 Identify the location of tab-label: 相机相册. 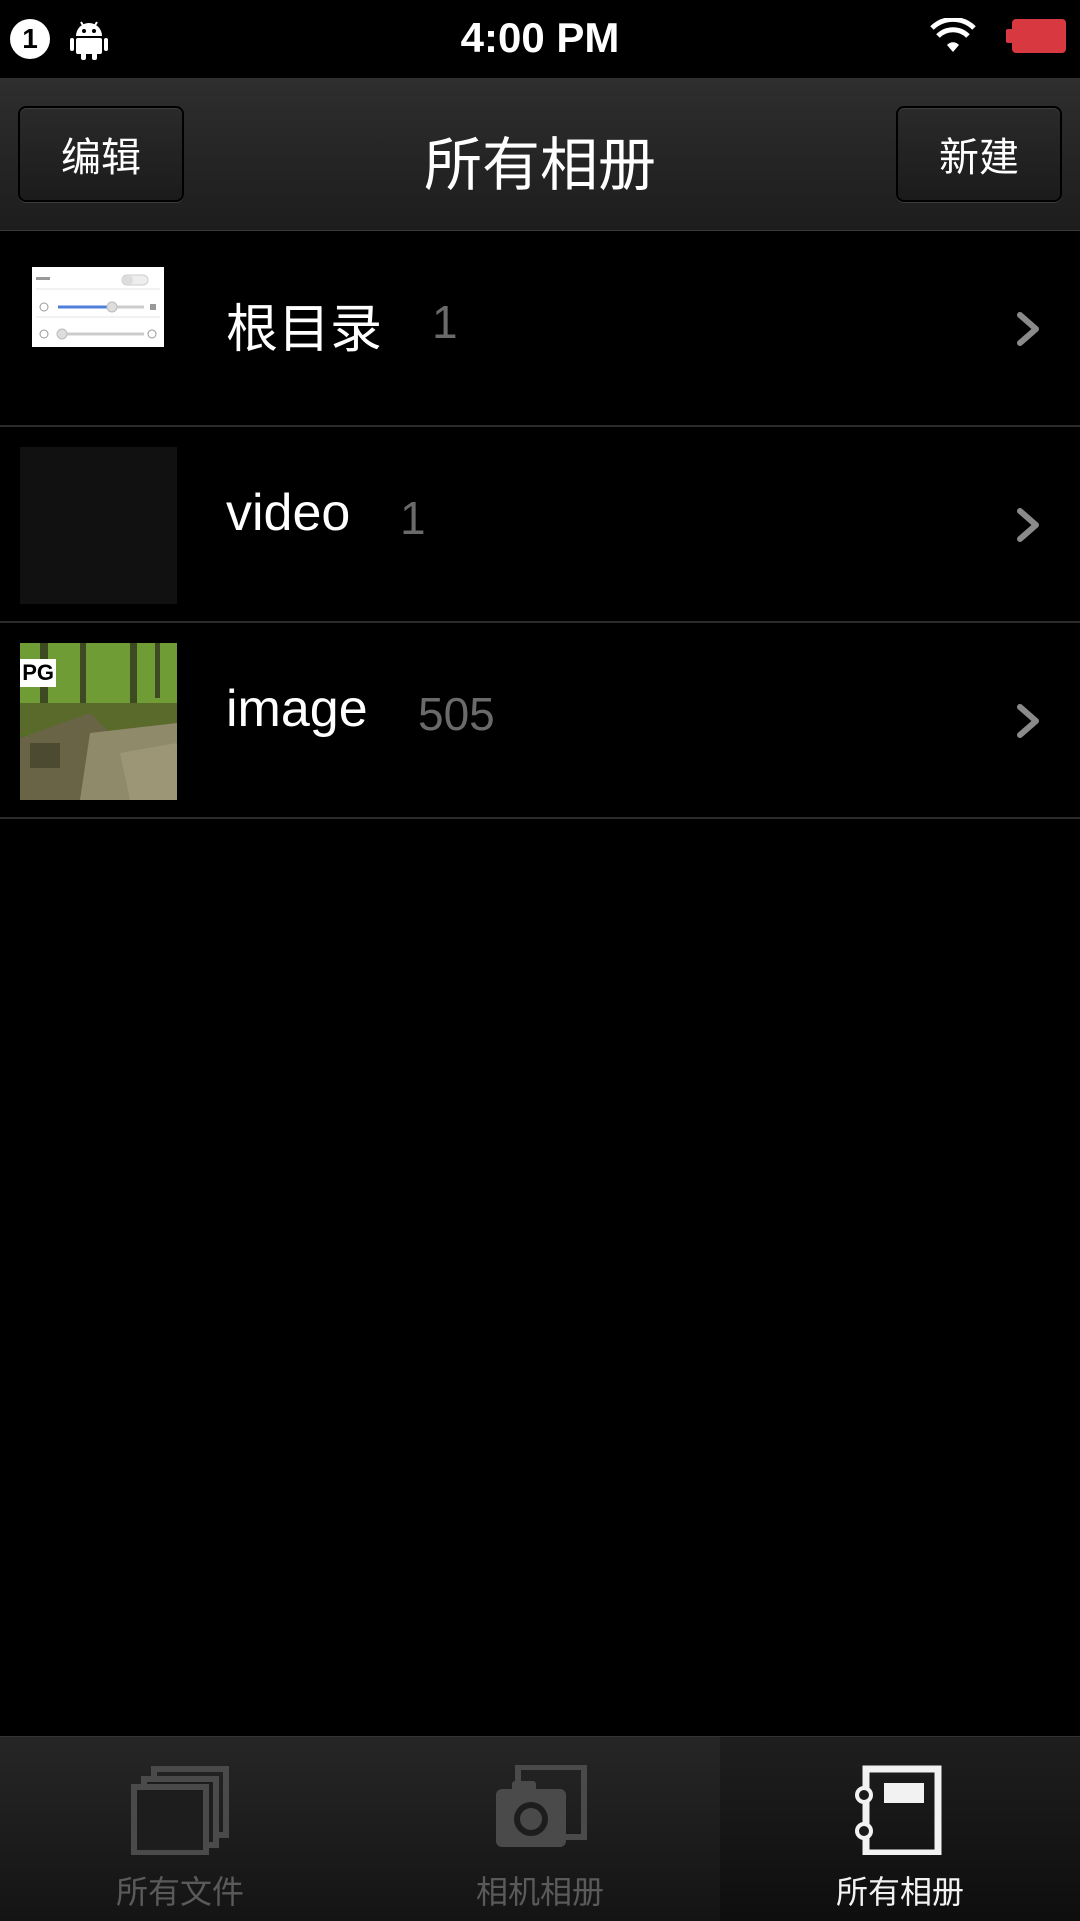
(539, 1892).